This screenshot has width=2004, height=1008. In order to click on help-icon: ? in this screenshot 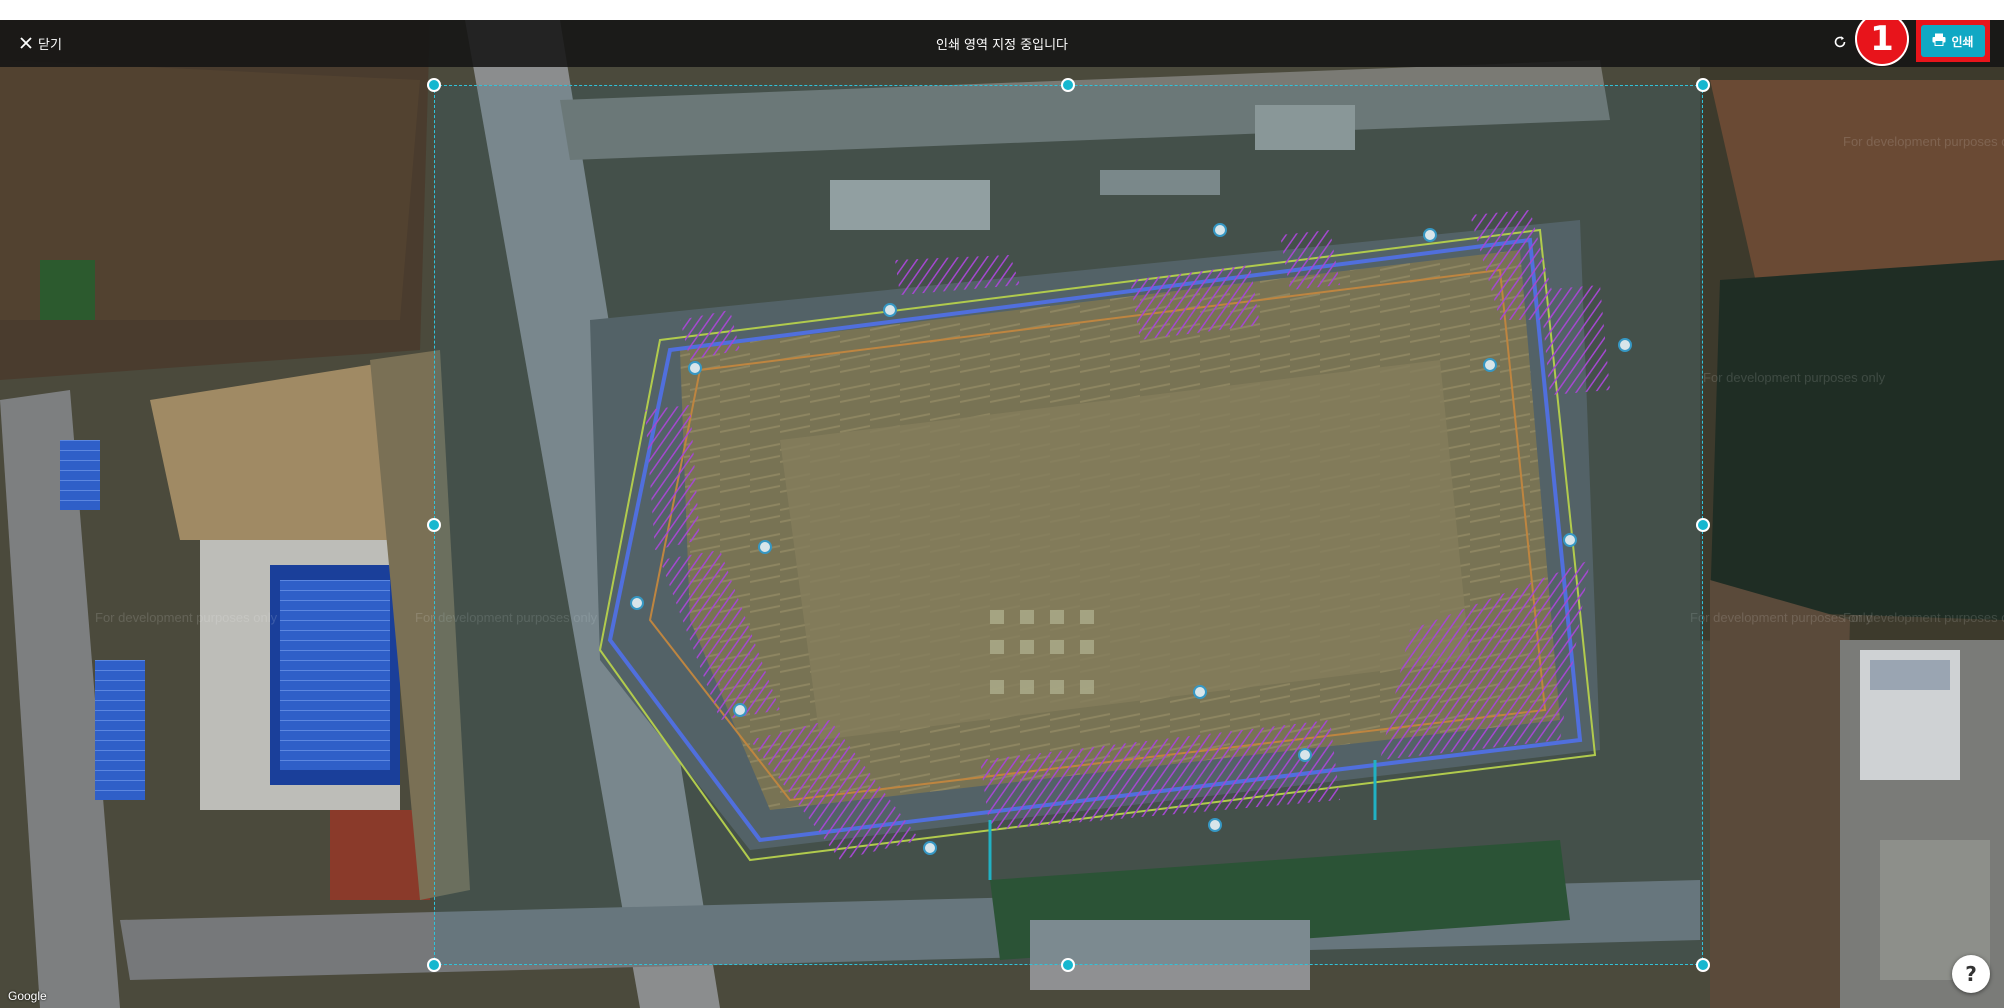, I will do `click(1971, 974)`.